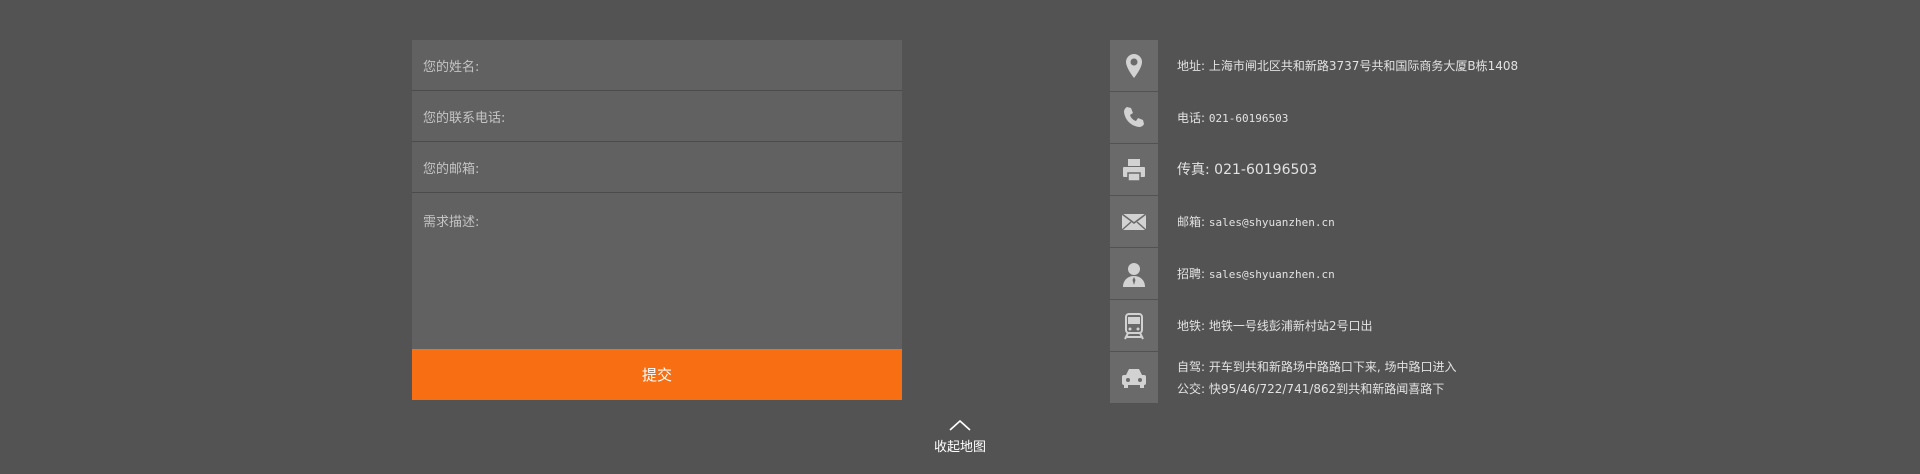 This screenshot has width=1920, height=474. Describe the element at coordinates (1266, 170) in the screenshot. I see `fax-number: 021-60196503` at that location.